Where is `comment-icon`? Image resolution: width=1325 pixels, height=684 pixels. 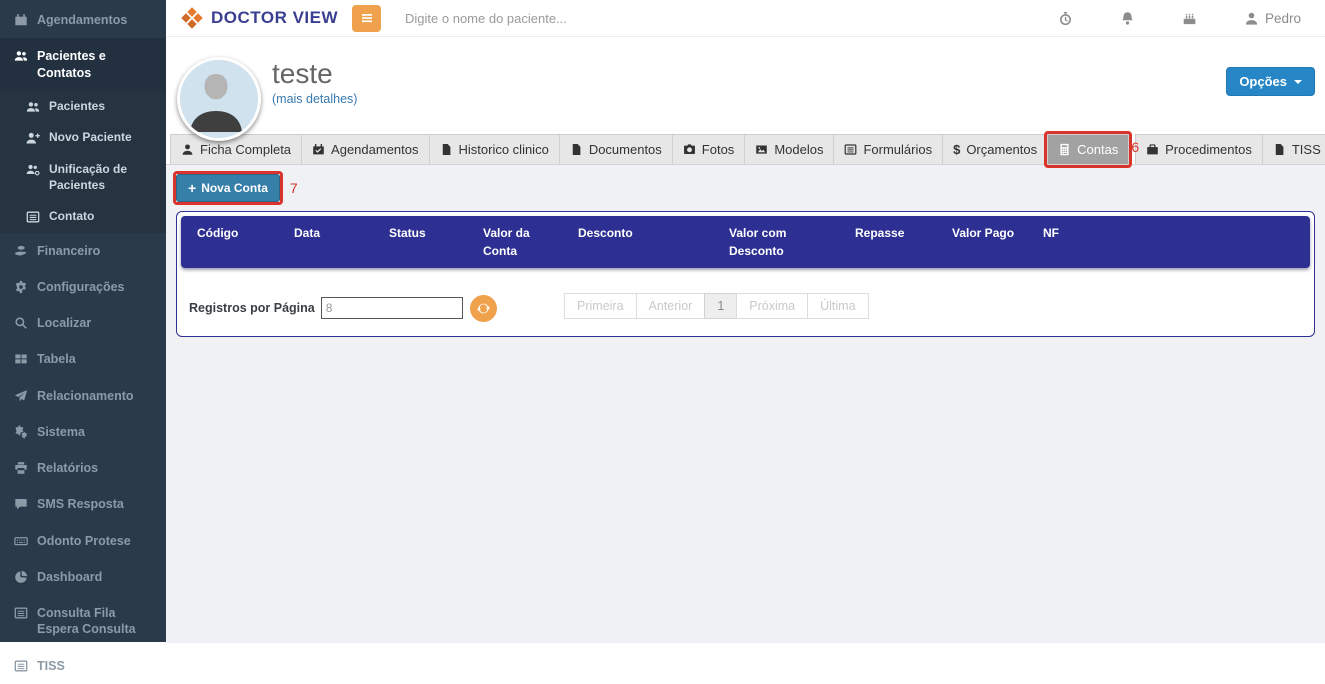 comment-icon is located at coordinates (21, 504).